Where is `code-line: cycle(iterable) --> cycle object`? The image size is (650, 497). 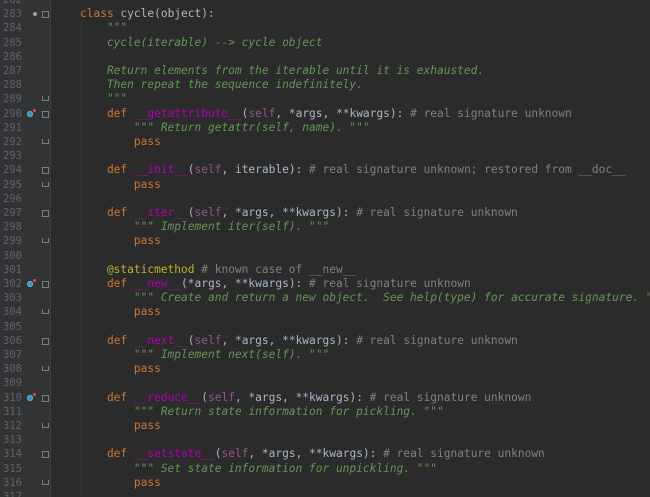
code-line: cycle(iterable) --> cycle object is located at coordinates (201, 43).